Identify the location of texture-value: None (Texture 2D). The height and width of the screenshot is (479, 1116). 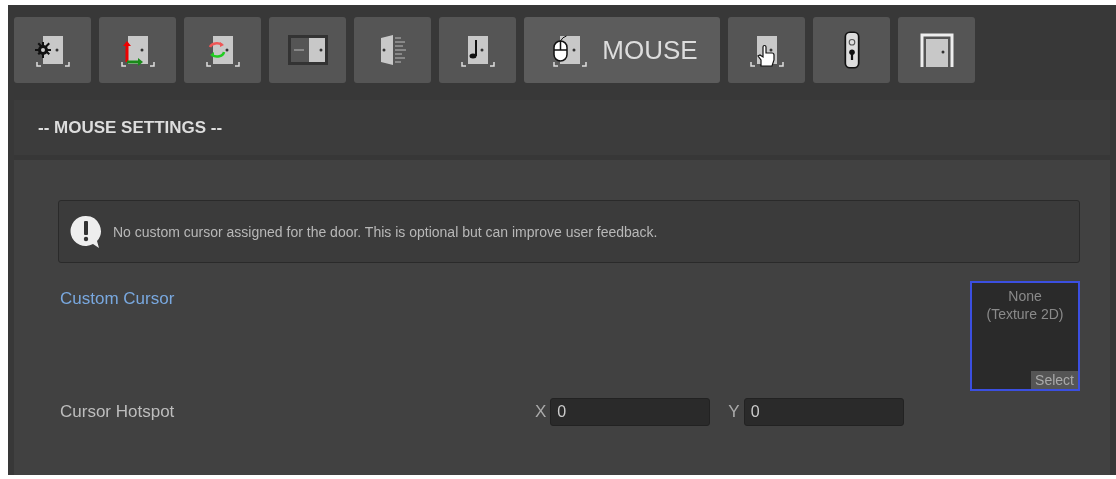
(1025, 305).